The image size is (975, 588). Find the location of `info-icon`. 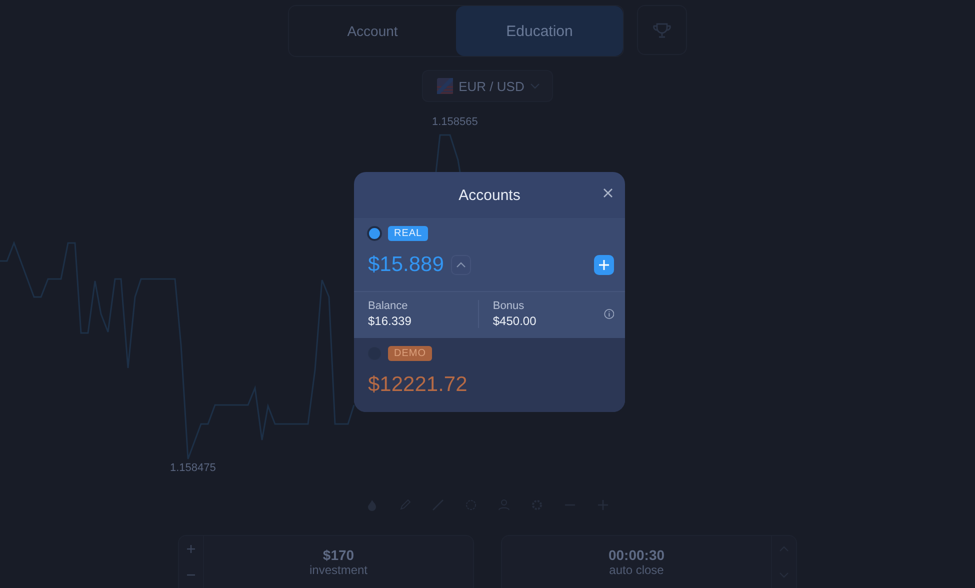

info-icon is located at coordinates (609, 314).